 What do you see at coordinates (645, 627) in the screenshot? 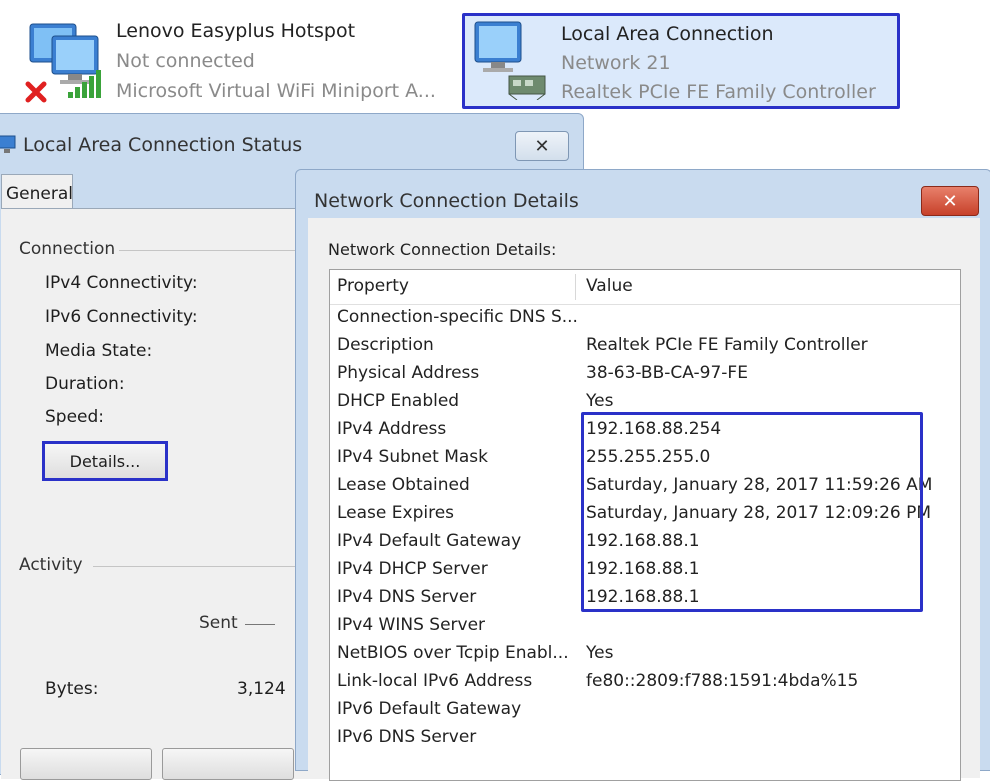
I see `table-row: IPv4 WINS Server` at bounding box center [645, 627].